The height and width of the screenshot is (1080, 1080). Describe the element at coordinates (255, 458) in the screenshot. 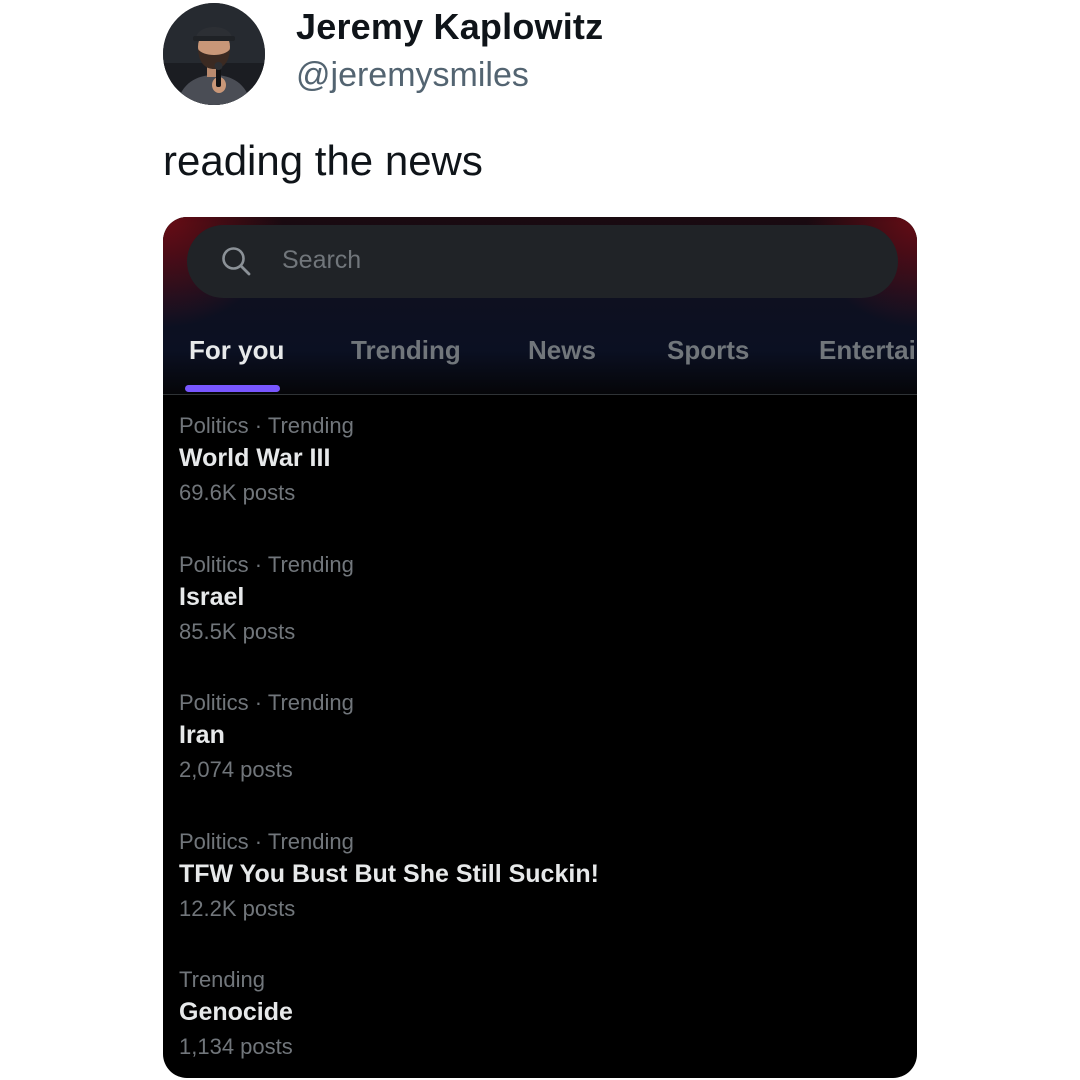

I see `trend-title: World War III` at that location.